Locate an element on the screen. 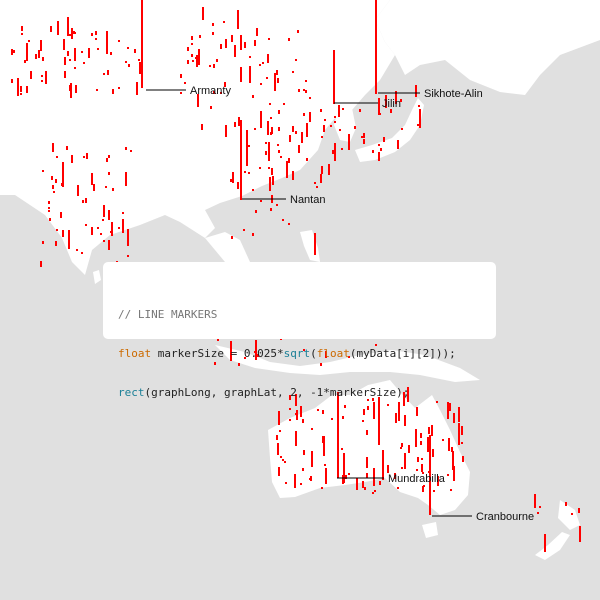 This screenshot has height=600, width=600. new-zealand-north-island is located at coordinates (569, 515).